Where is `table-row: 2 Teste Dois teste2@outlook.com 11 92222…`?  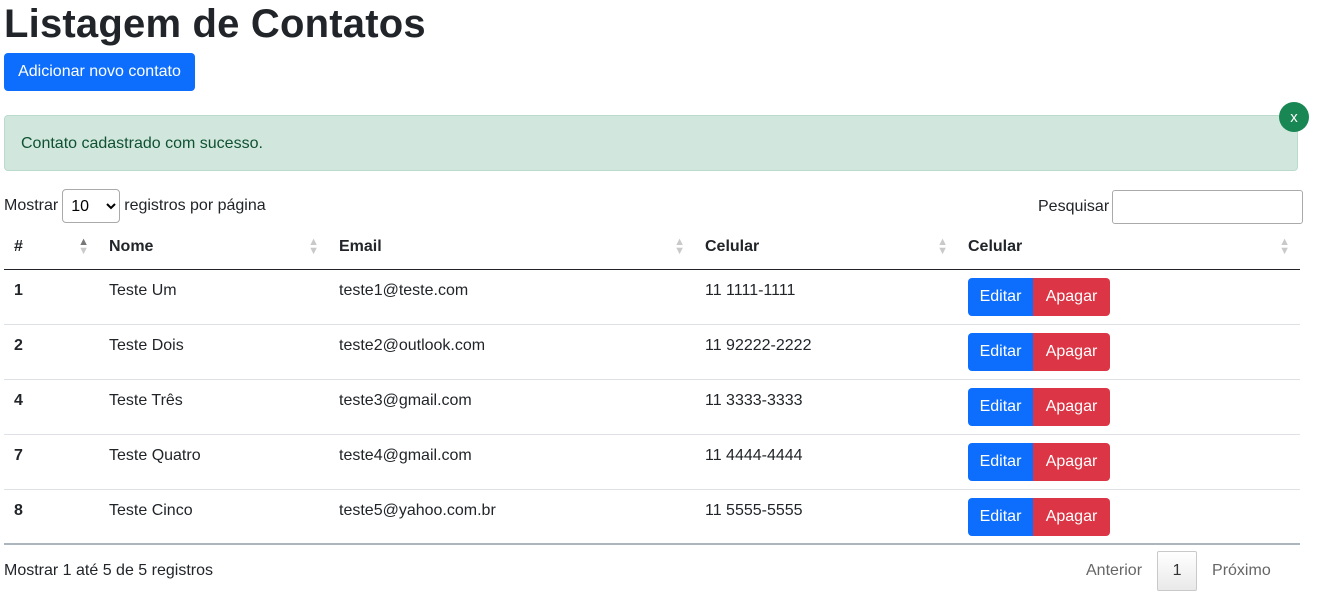
table-row: 2 Teste Dois teste2@outlook.com 11 92222… is located at coordinates (652, 352).